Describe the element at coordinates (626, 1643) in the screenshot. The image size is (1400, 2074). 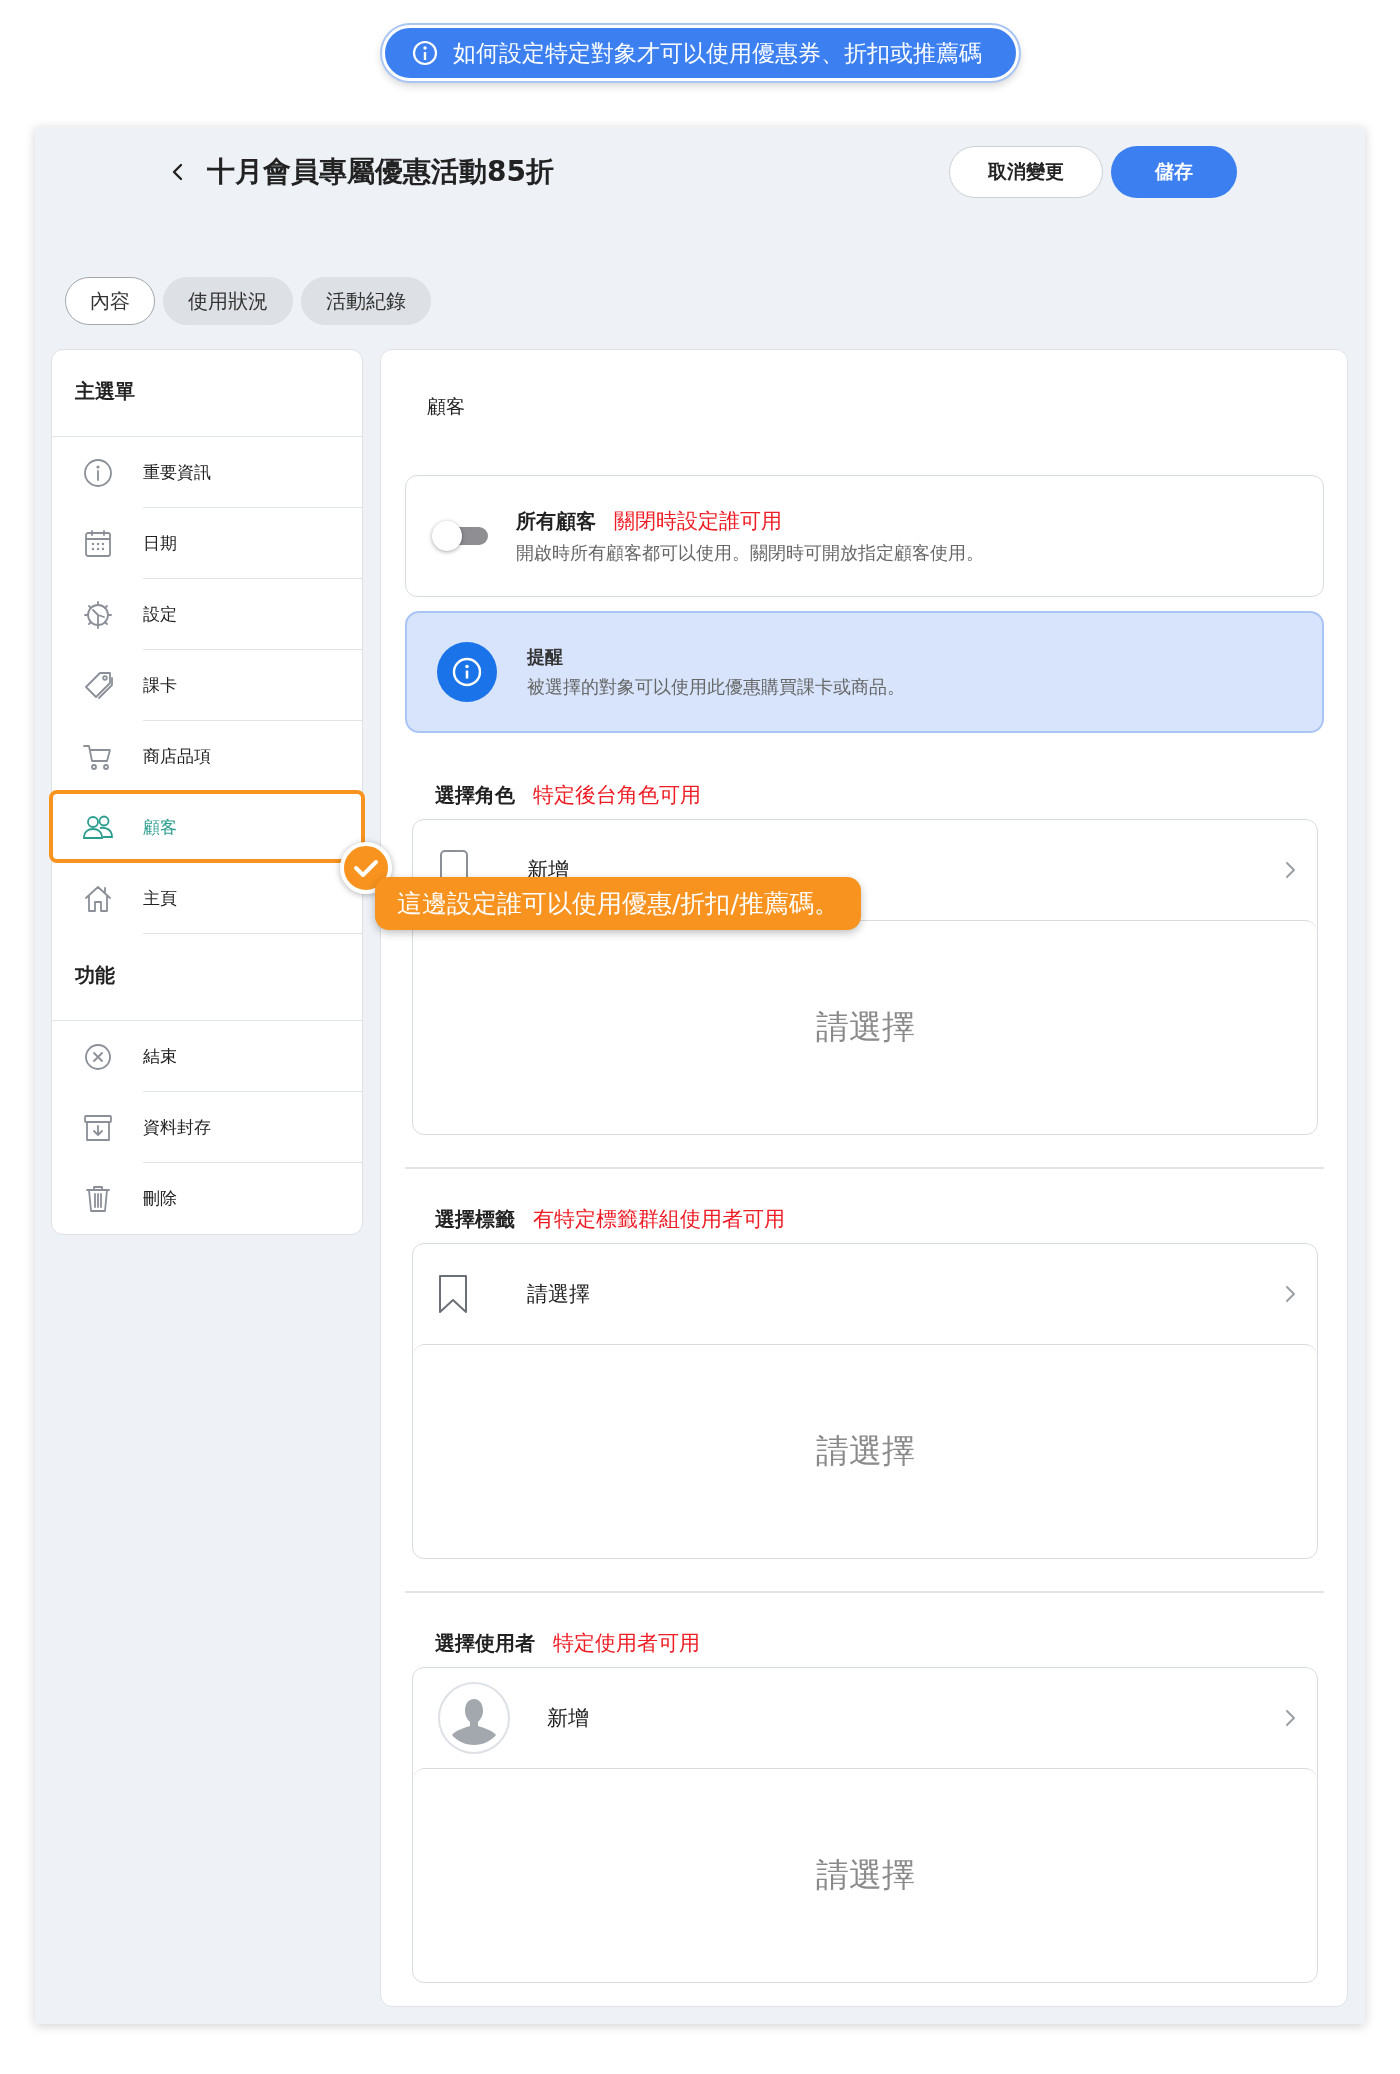
I see `annotation-text: 特定使用者可用` at that location.